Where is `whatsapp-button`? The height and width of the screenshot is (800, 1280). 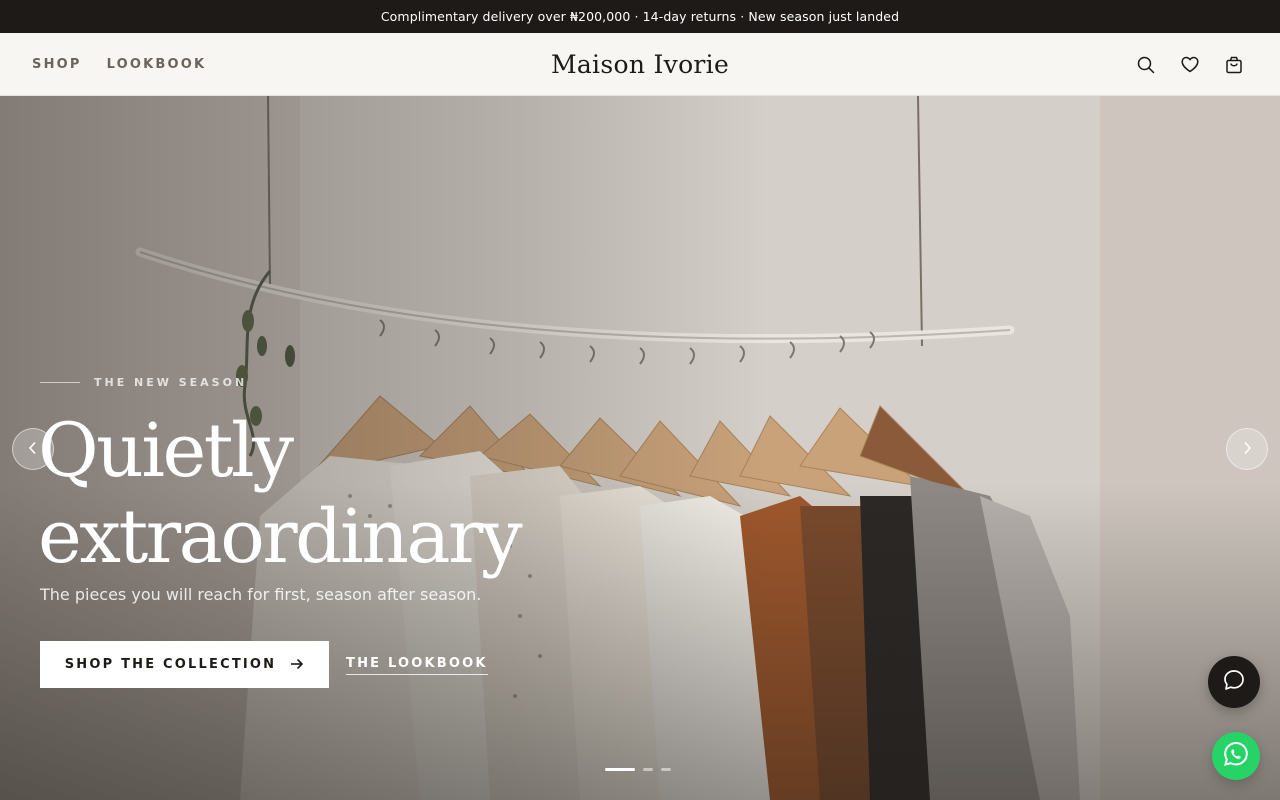 whatsapp-button is located at coordinates (1236, 756).